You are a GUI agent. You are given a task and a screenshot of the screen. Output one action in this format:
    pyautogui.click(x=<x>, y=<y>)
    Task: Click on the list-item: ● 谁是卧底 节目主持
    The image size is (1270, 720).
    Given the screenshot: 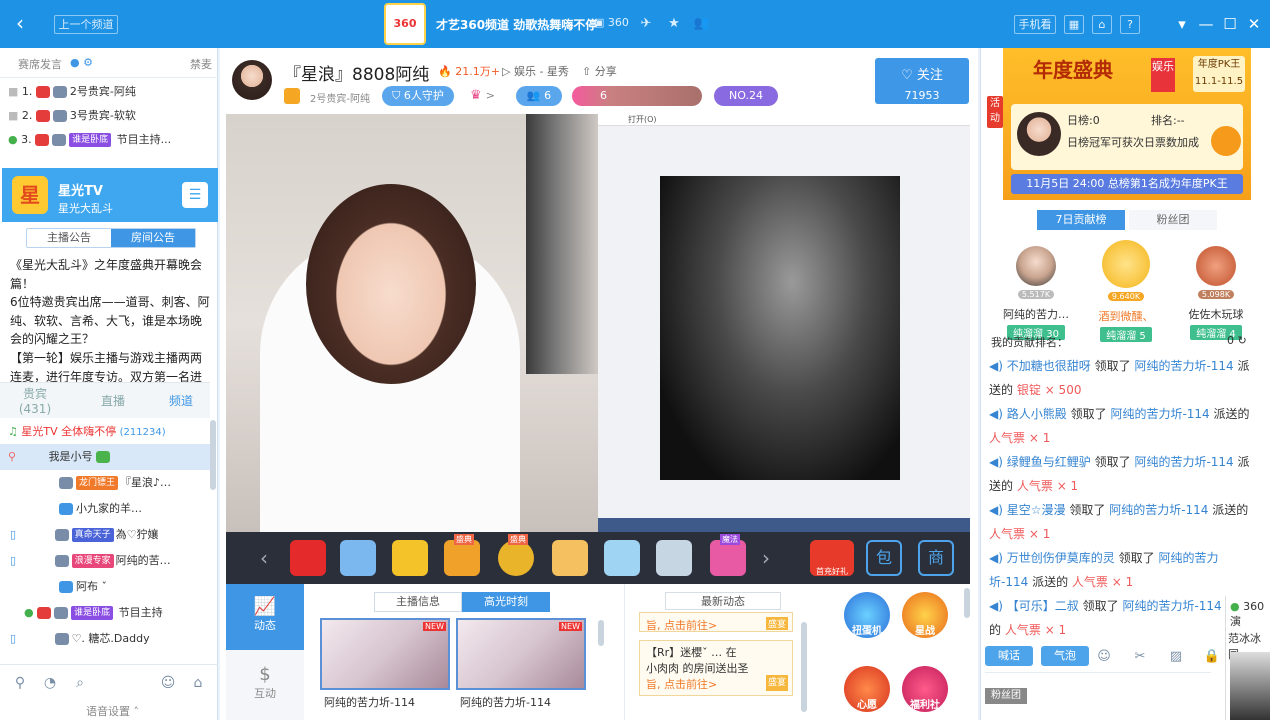 What is the action you would take?
    pyautogui.click(x=105, y=613)
    